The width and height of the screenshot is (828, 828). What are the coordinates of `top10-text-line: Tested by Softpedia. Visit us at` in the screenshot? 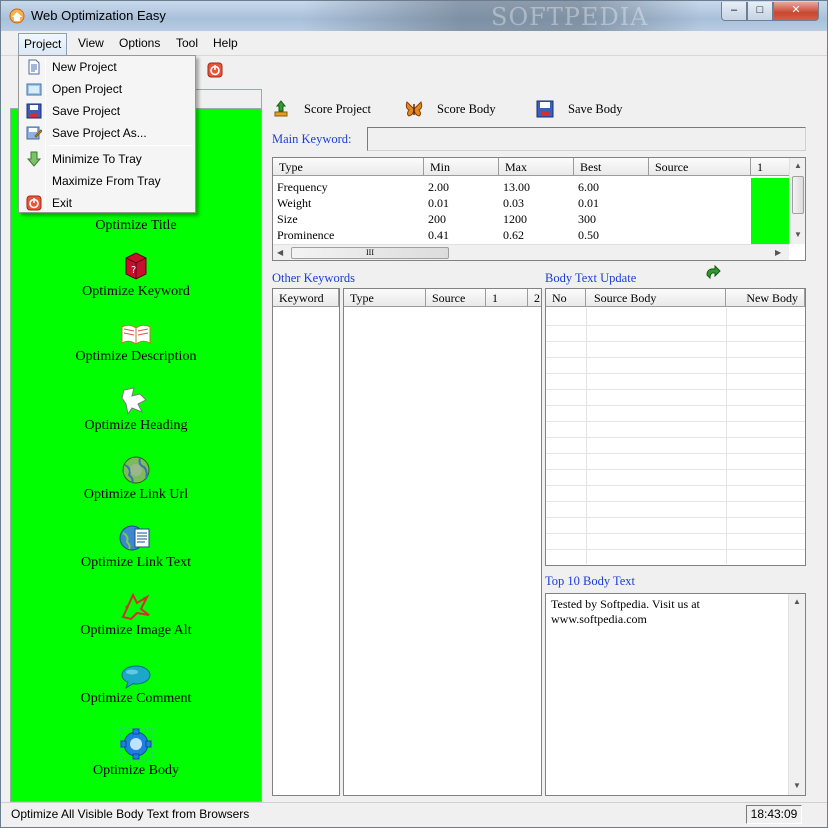 It's located at (625, 604).